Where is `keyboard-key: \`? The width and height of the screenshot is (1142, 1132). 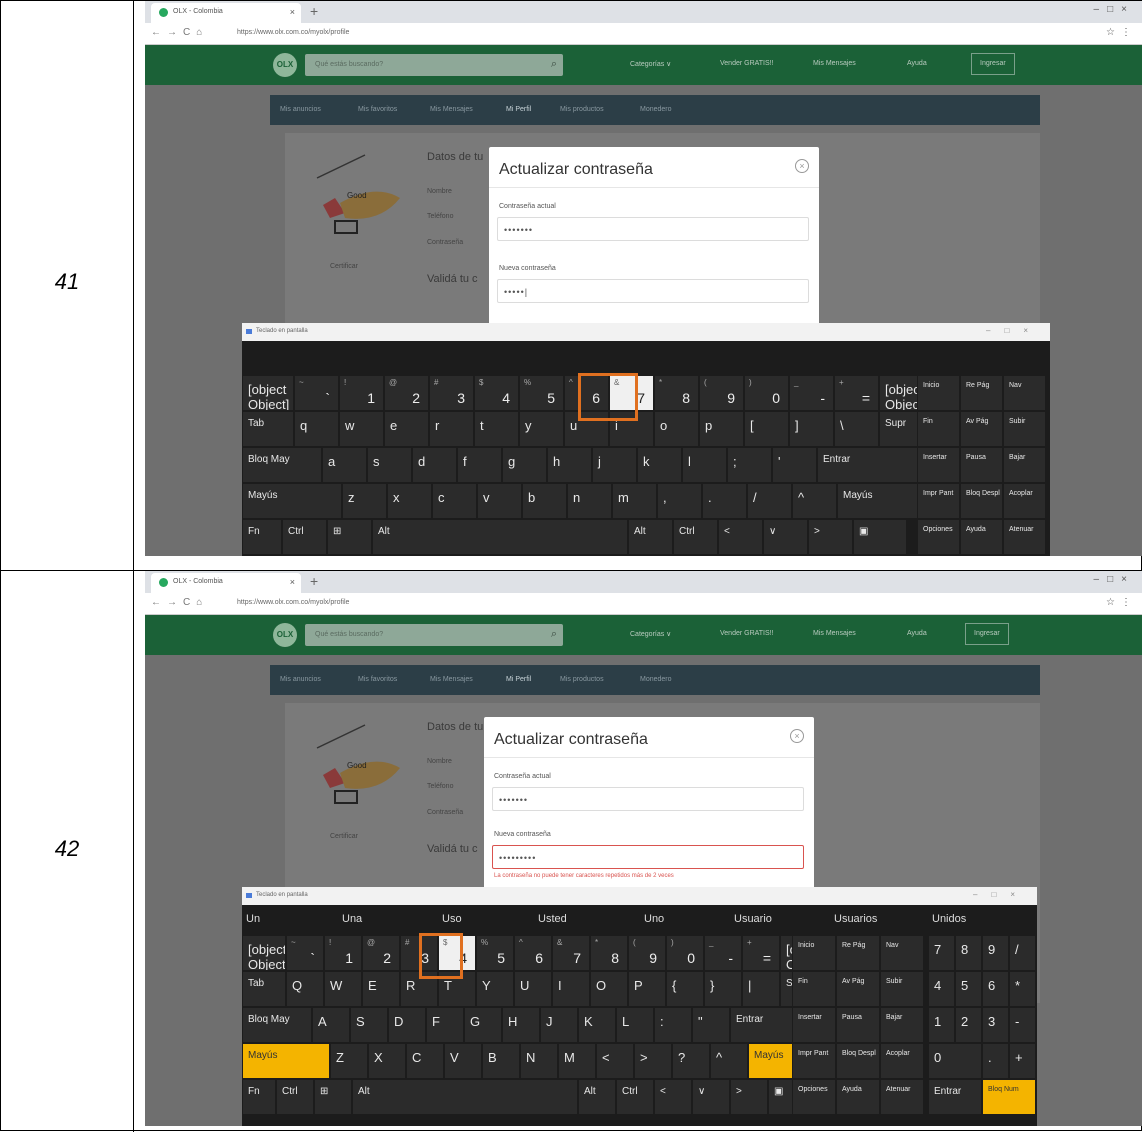 keyboard-key: \ is located at coordinates (856, 429).